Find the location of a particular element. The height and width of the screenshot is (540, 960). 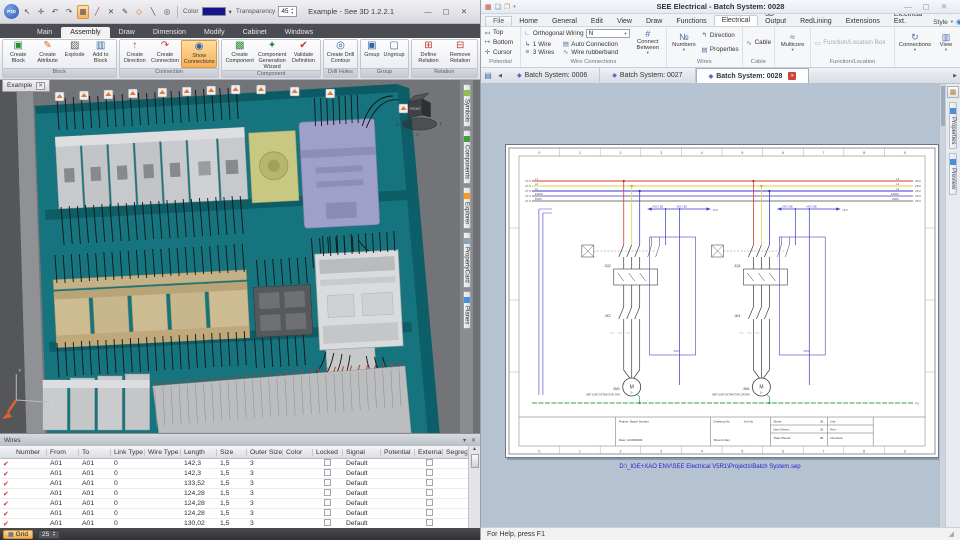

doc-tab-0027: ◆ Batch System: 0027 is located at coordinates (648, 75).